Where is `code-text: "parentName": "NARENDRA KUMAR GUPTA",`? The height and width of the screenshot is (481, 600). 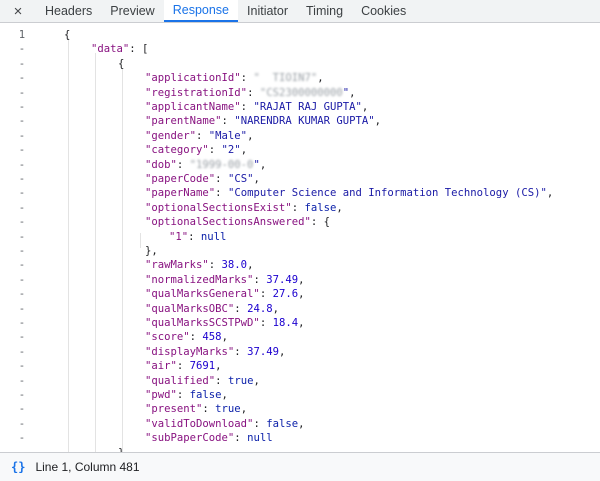 code-text: "parentName": "NARENDRA KUMAR GUPTA", is located at coordinates (263, 121).